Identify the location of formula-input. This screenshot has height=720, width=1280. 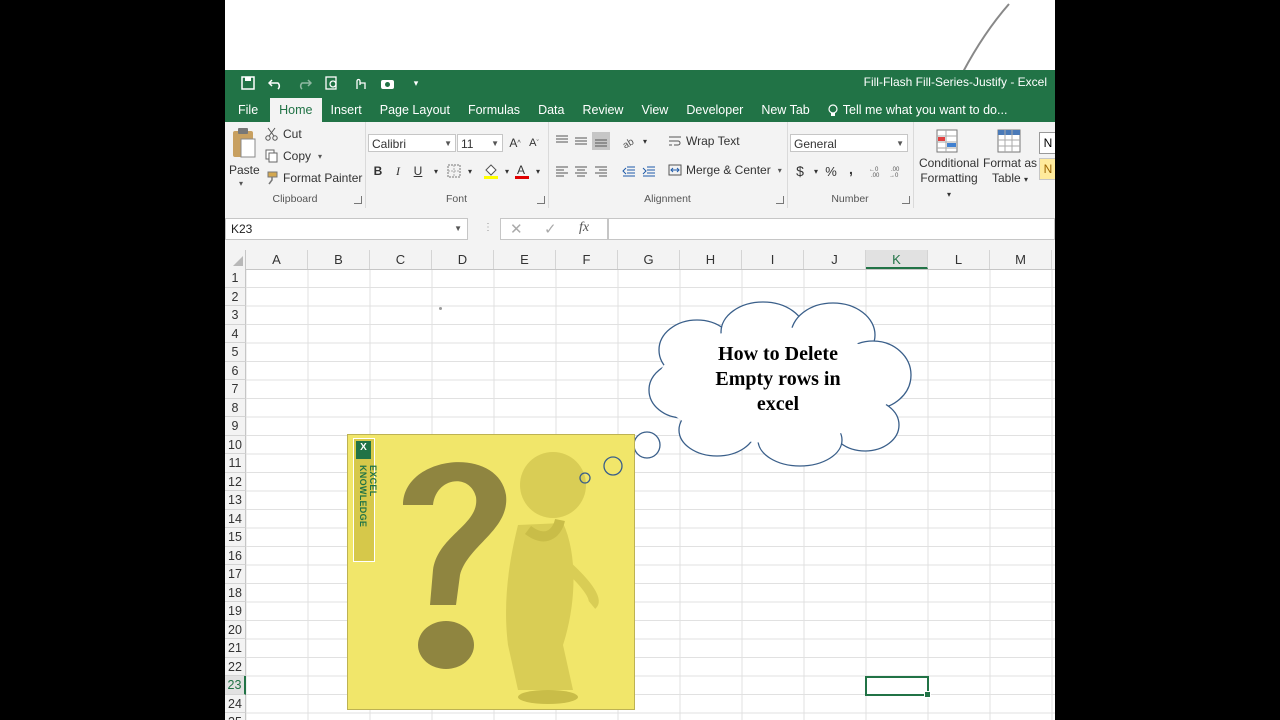
(831, 229).